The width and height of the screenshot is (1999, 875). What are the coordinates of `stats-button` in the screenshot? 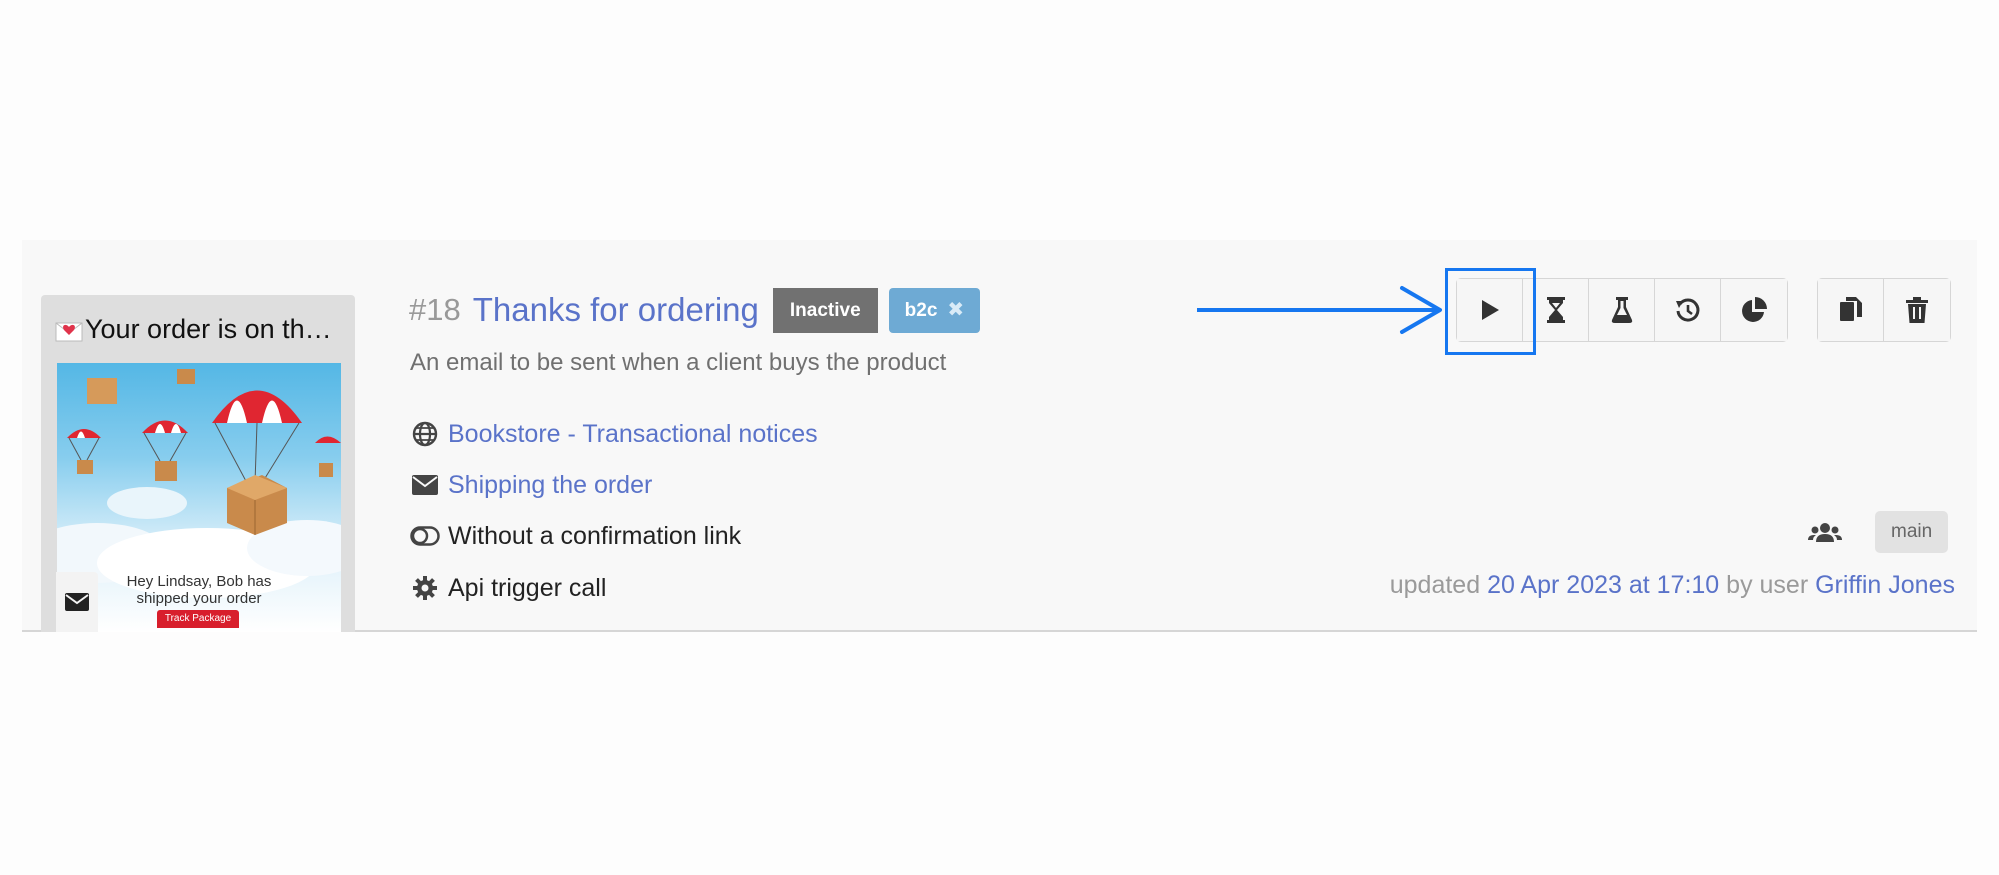 It's located at (1754, 310).